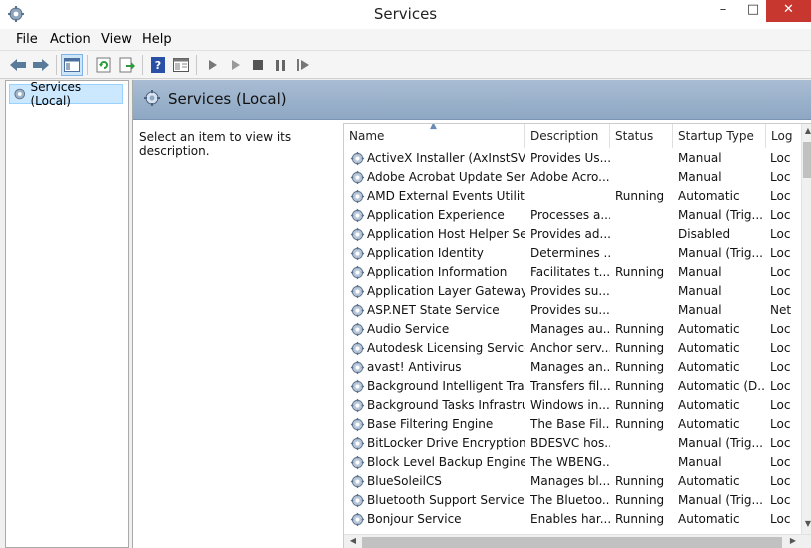 The width and height of the screenshot is (811, 548). I want to click on menu-bar: File Action View Help, so click(405, 40).